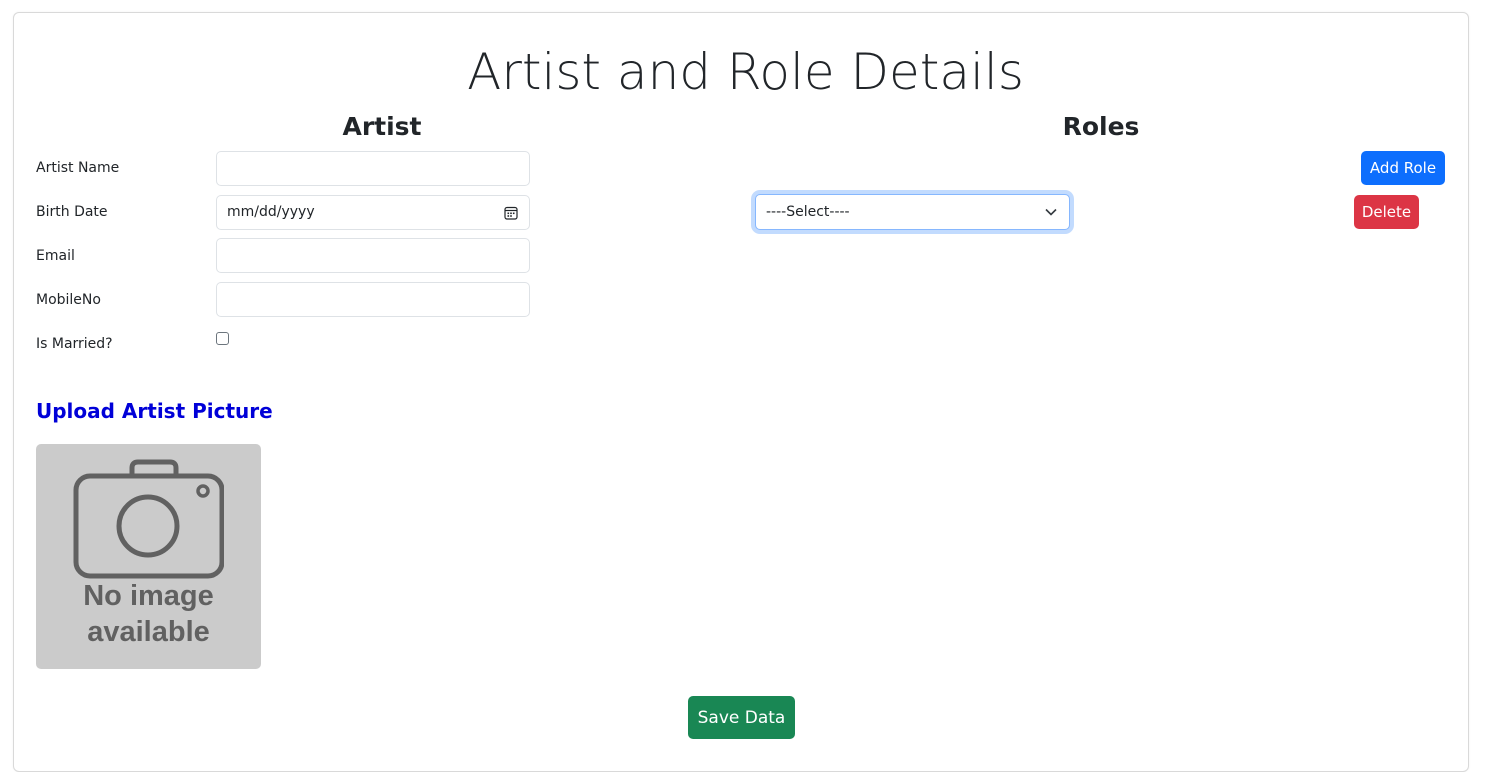  I want to click on no-image-text: No image, so click(148, 596).